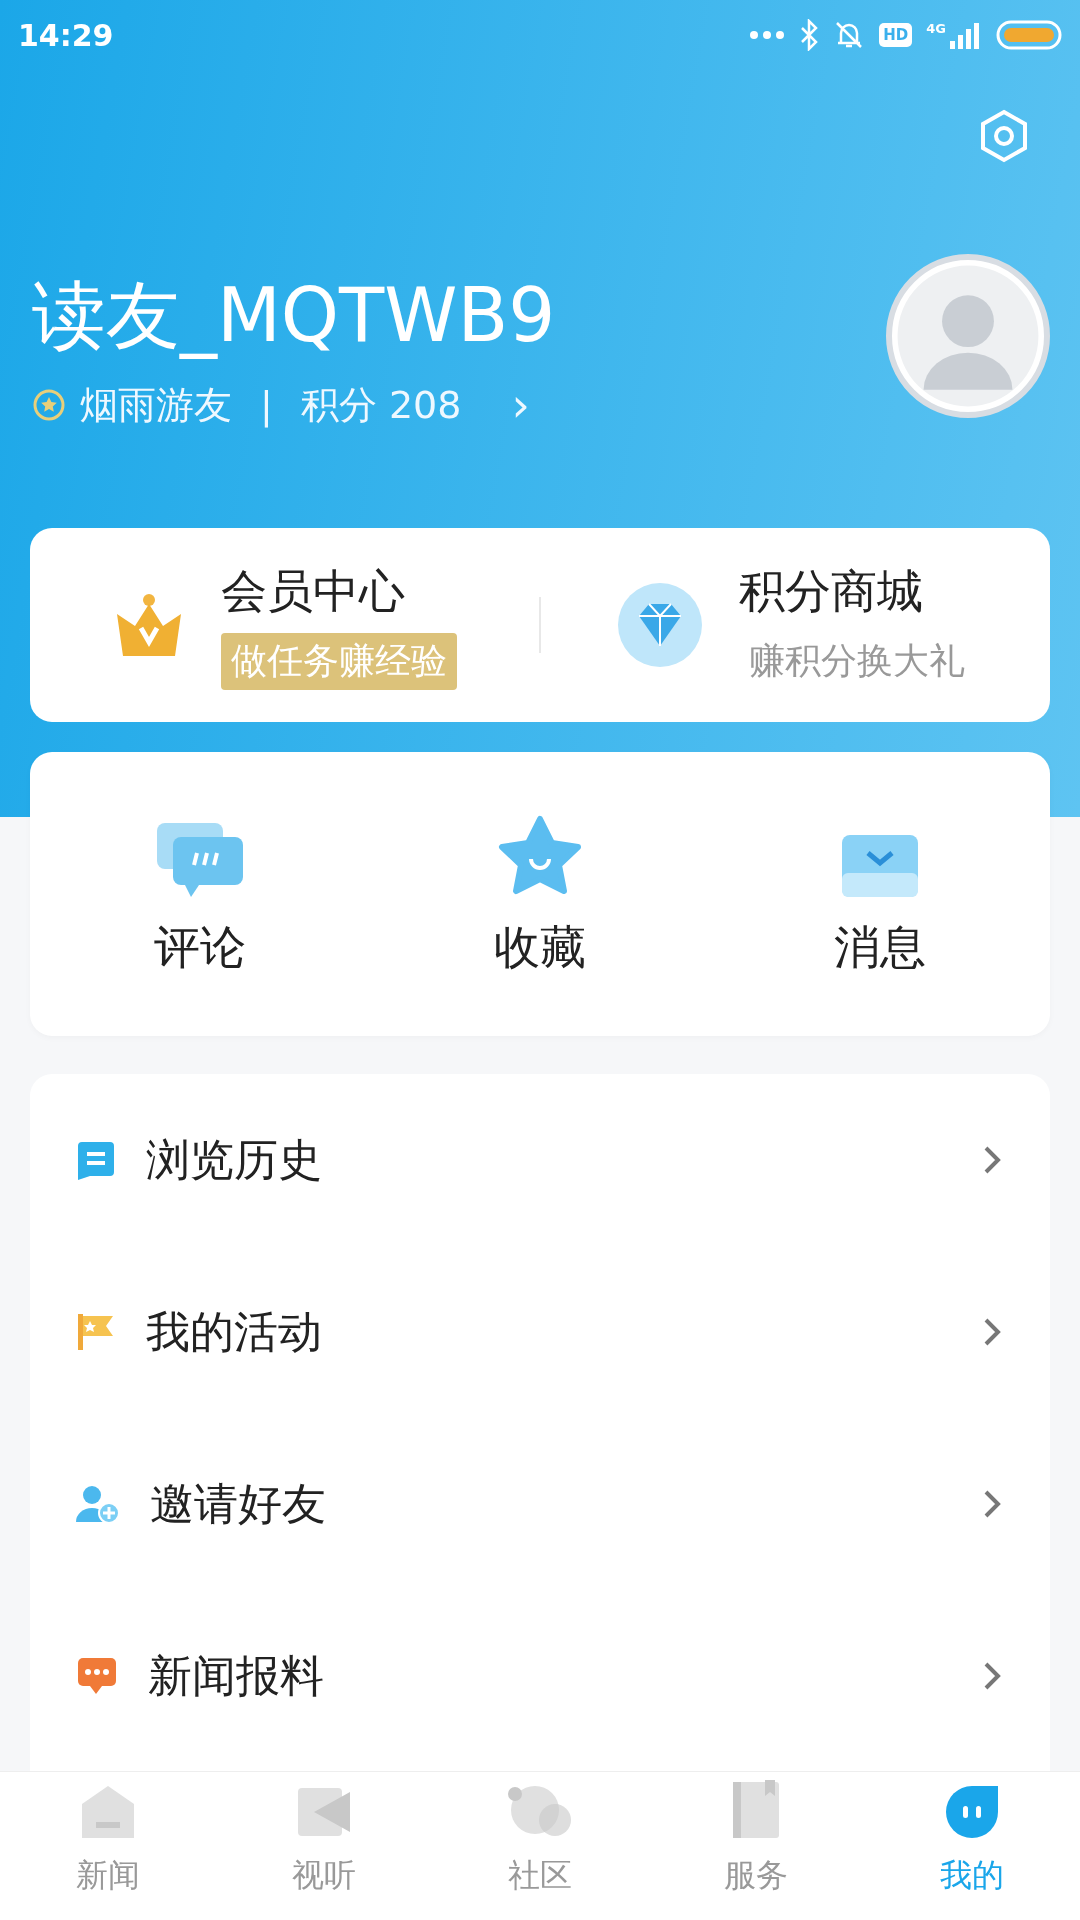 The image size is (1080, 1920). What do you see at coordinates (96, 1160) in the screenshot?
I see `document-icon` at bounding box center [96, 1160].